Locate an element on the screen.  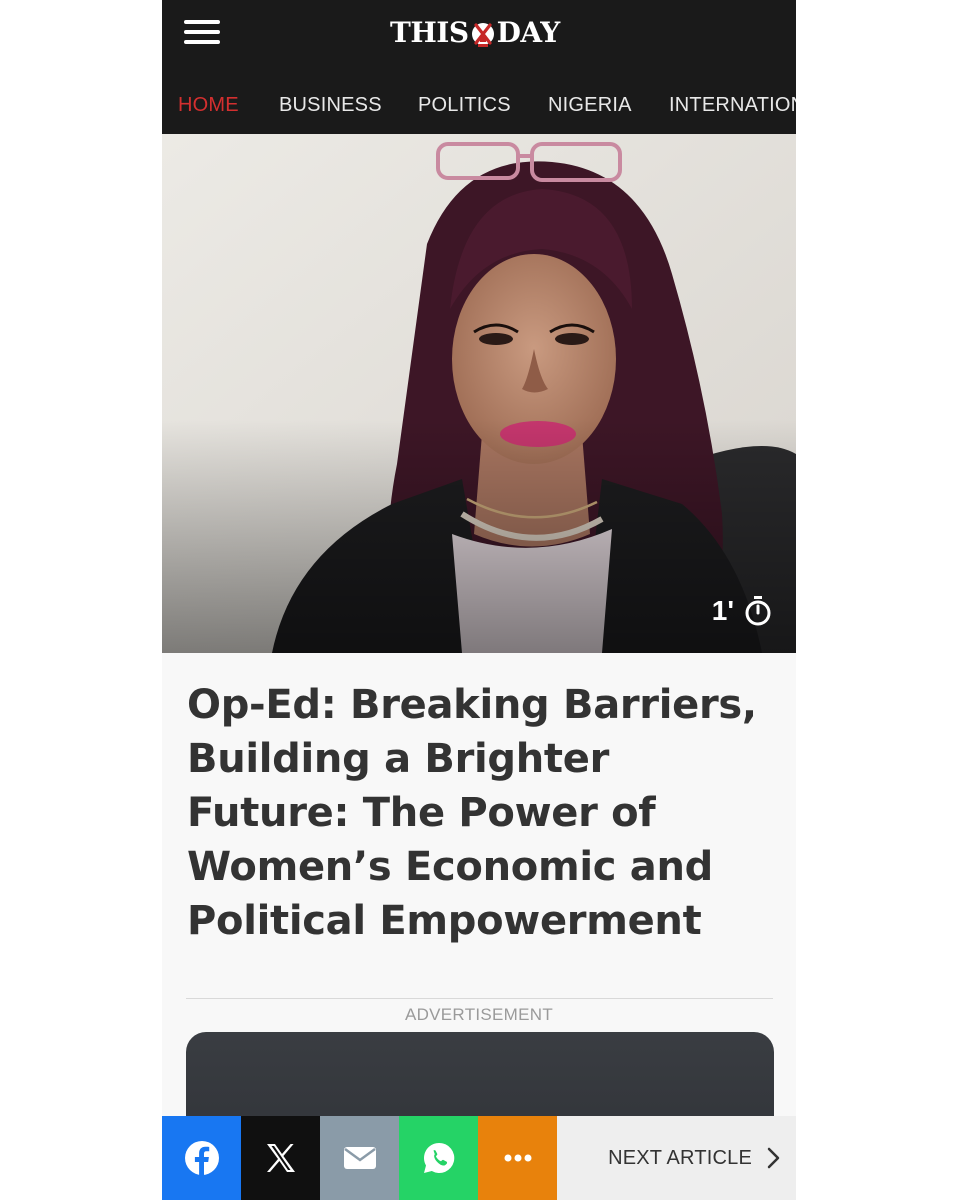
logo-text-right: DAY is located at coordinates (528, 32).